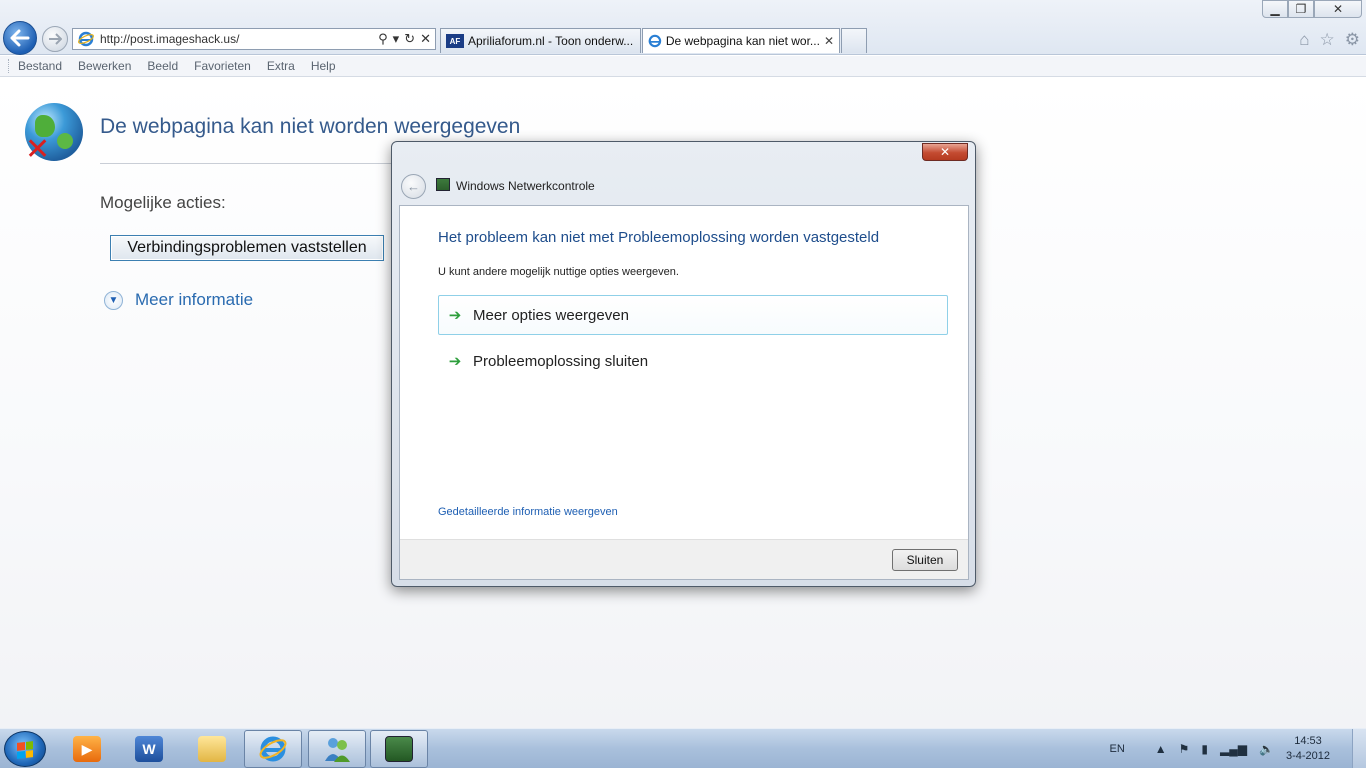 The image size is (1366, 768). What do you see at coordinates (684, 559) in the screenshot?
I see `dialog-footer: Sluiten` at bounding box center [684, 559].